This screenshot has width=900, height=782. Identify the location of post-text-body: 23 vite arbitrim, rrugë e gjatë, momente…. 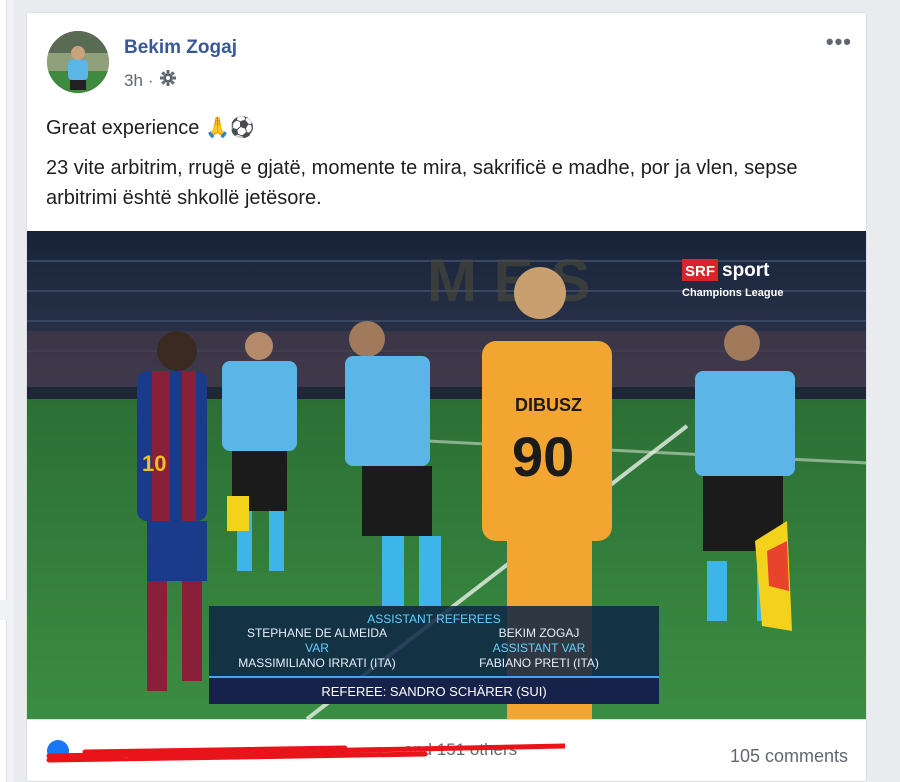
(422, 183).